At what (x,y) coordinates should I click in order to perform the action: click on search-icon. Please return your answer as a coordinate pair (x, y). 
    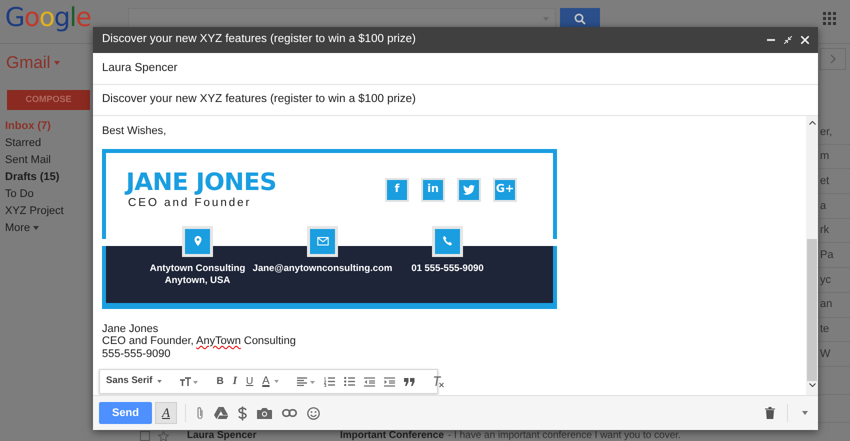
    Looking at the image, I should click on (580, 19).